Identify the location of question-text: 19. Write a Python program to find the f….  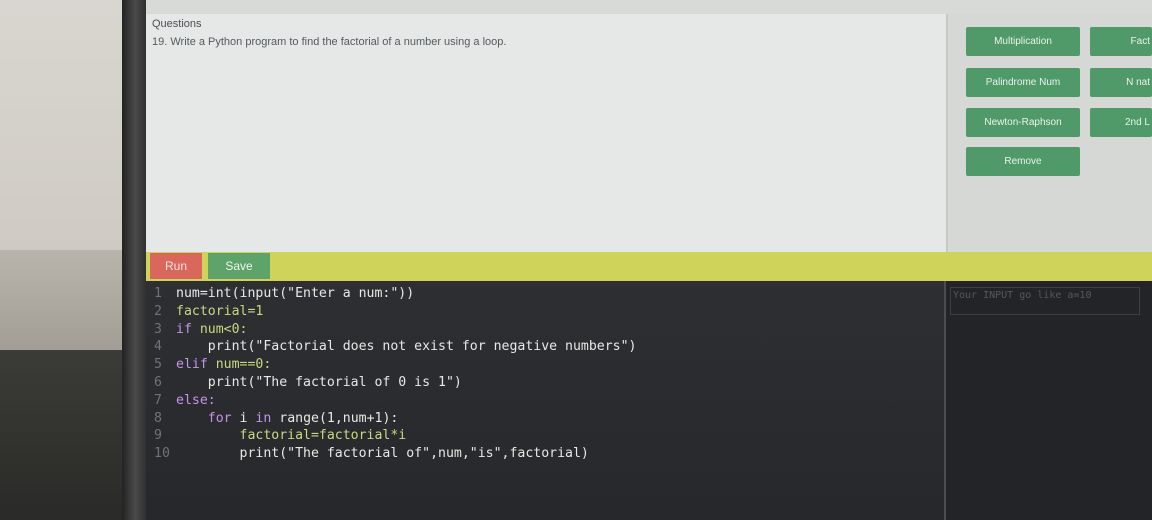
(329, 42).